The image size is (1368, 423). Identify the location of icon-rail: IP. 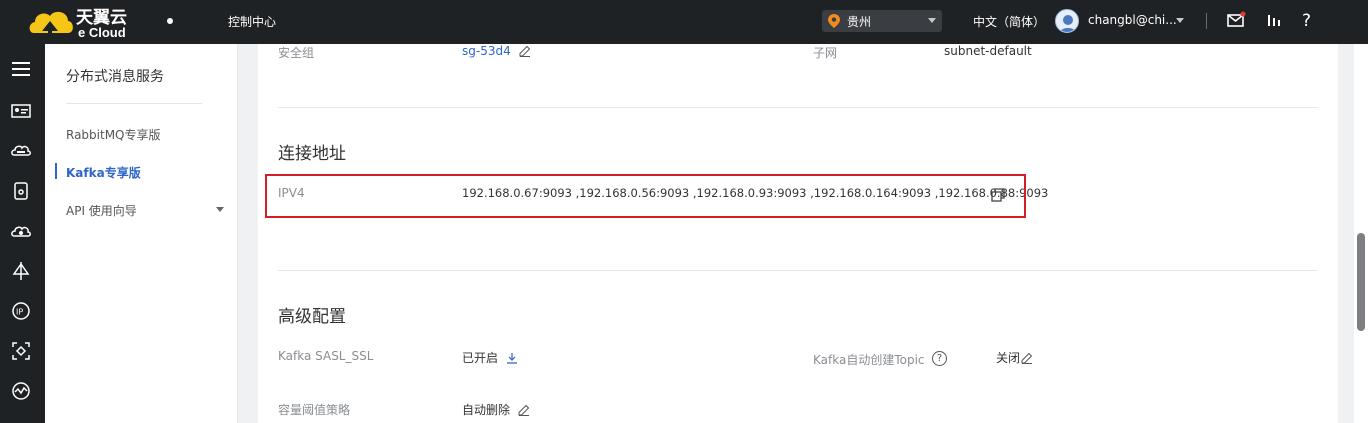
(22, 233).